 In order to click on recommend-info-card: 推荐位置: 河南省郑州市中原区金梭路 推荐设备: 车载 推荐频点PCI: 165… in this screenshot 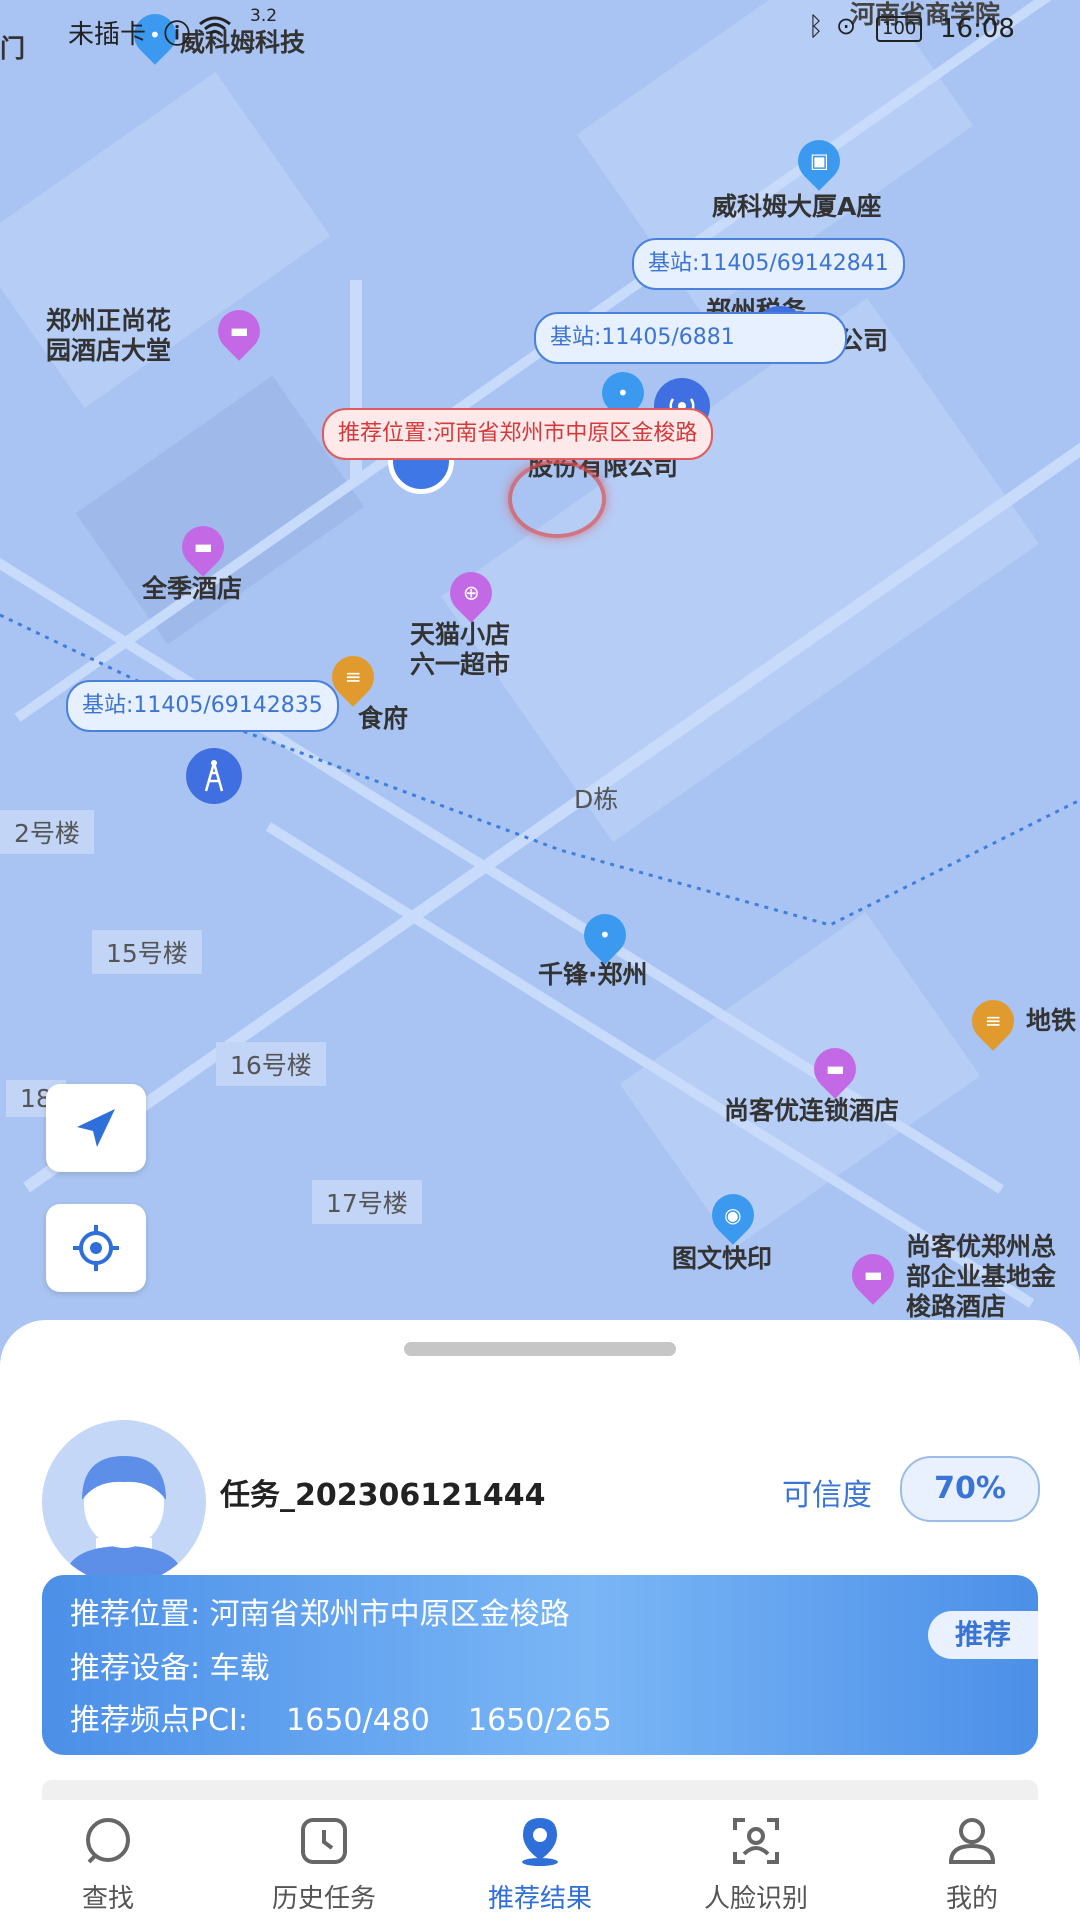, I will do `click(540, 1665)`.